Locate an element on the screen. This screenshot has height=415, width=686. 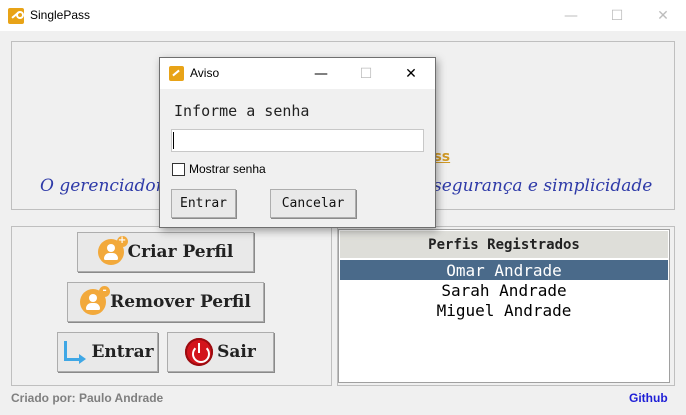
remove-profile-button: - Remover Perfil is located at coordinates (165, 302).